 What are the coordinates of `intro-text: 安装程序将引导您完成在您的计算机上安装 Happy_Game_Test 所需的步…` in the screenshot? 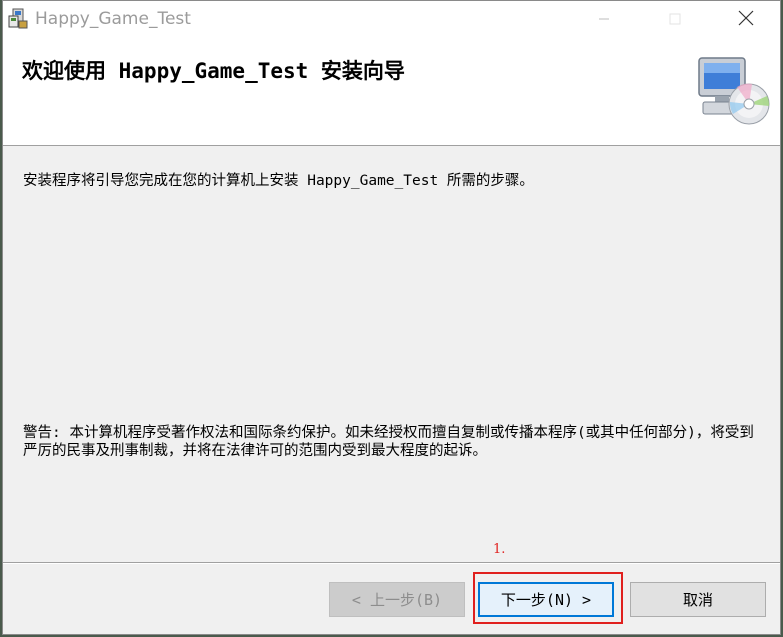 It's located at (278, 181).